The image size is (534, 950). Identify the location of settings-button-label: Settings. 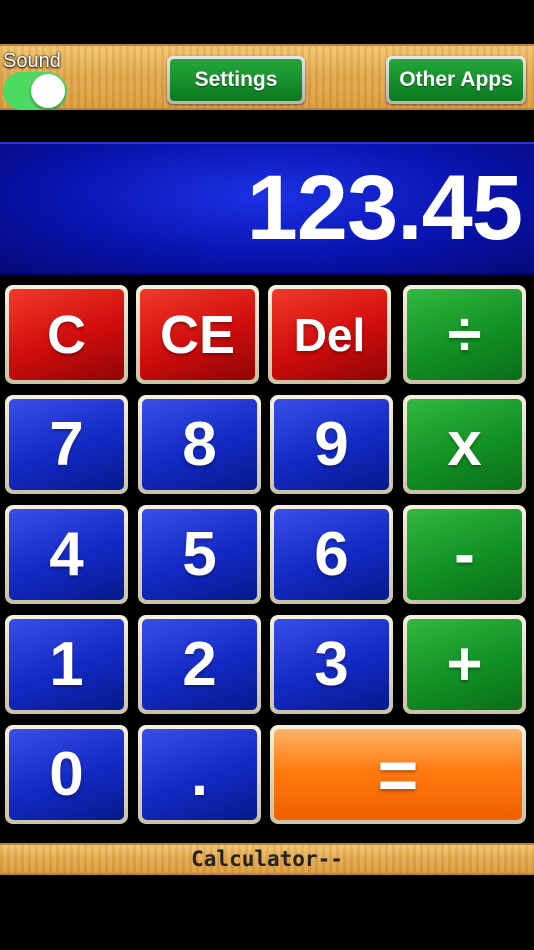
(236, 80).